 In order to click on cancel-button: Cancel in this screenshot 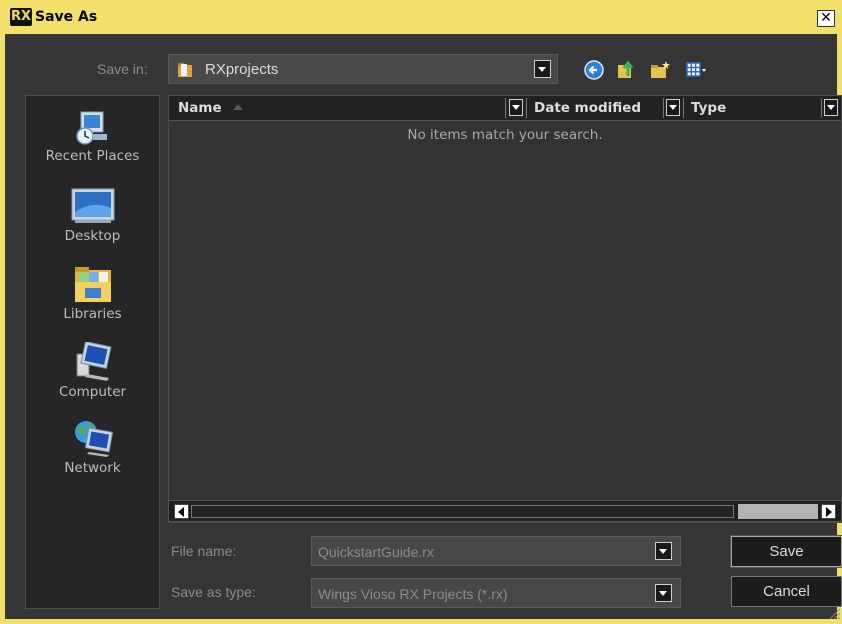, I will do `click(786, 591)`.